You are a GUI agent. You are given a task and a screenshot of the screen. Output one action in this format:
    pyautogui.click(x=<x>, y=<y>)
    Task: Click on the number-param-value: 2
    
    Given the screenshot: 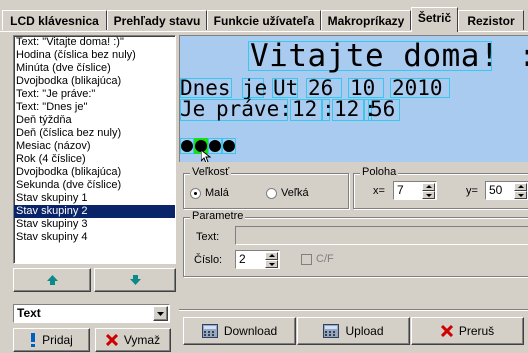 What is the action you would take?
    pyautogui.click(x=242, y=259)
    